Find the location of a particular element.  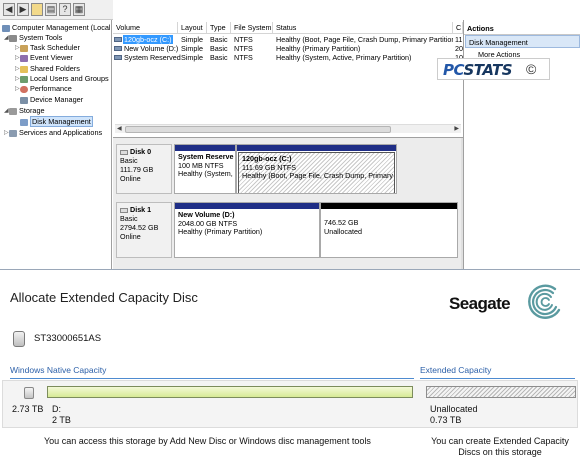

pcstats-watermark: PCSTATS © is located at coordinates (493, 69).